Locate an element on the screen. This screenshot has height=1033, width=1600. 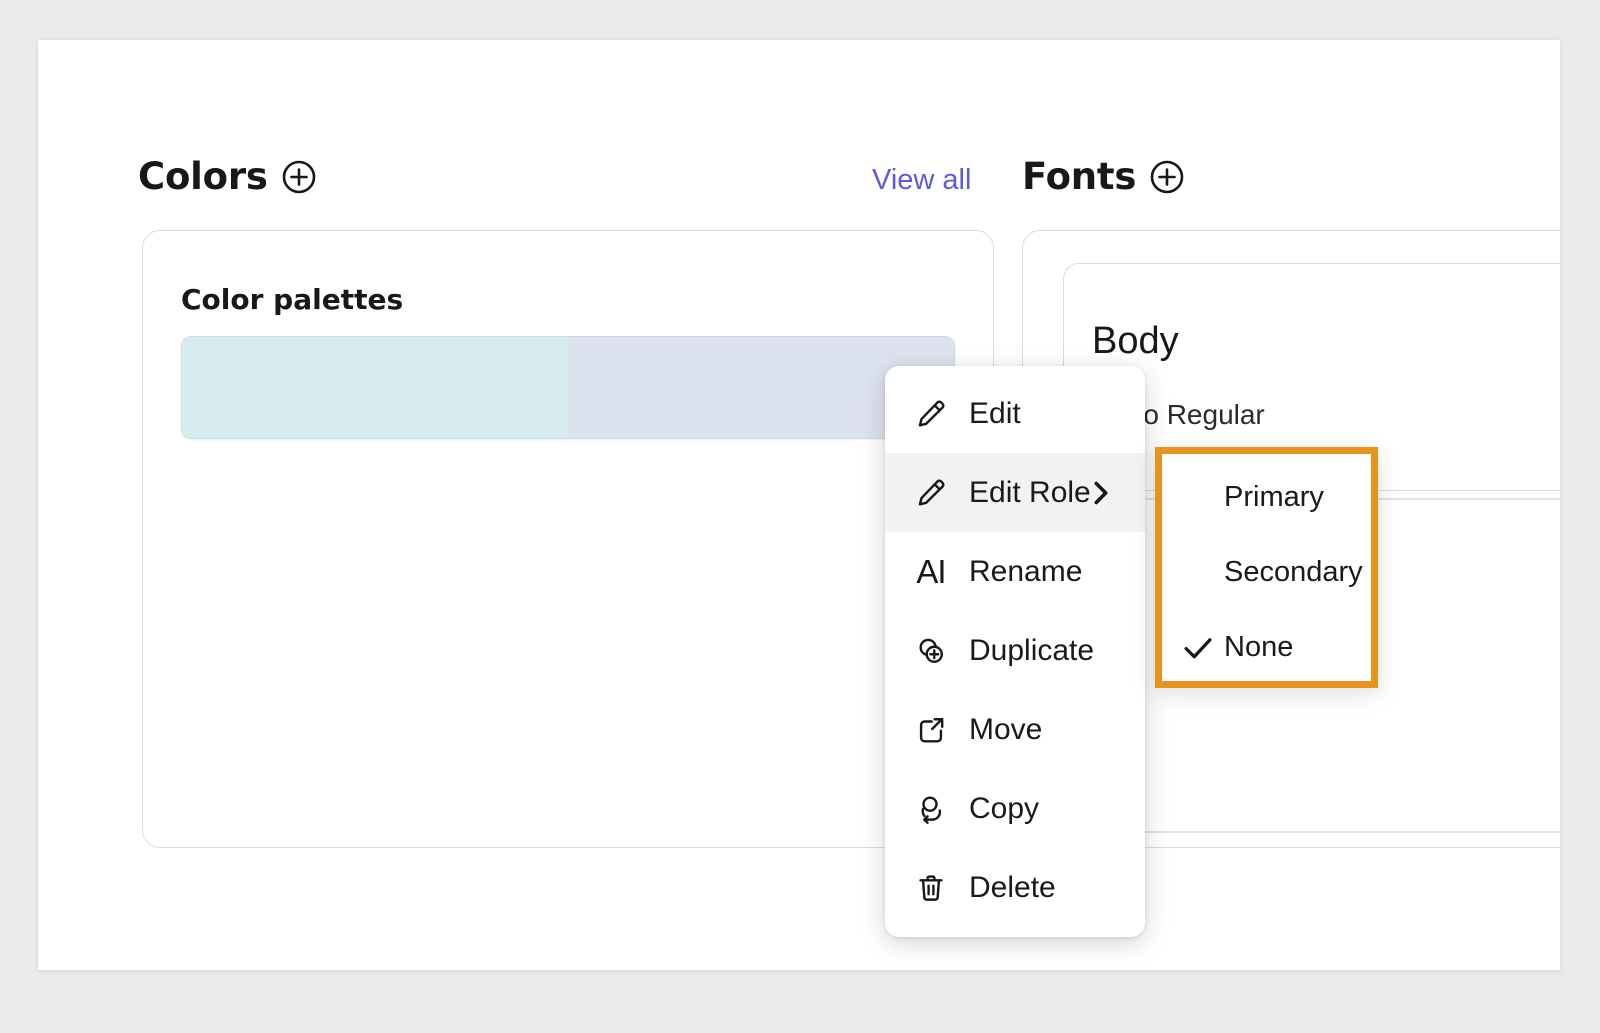
colors-title: Colors is located at coordinates (203, 176).